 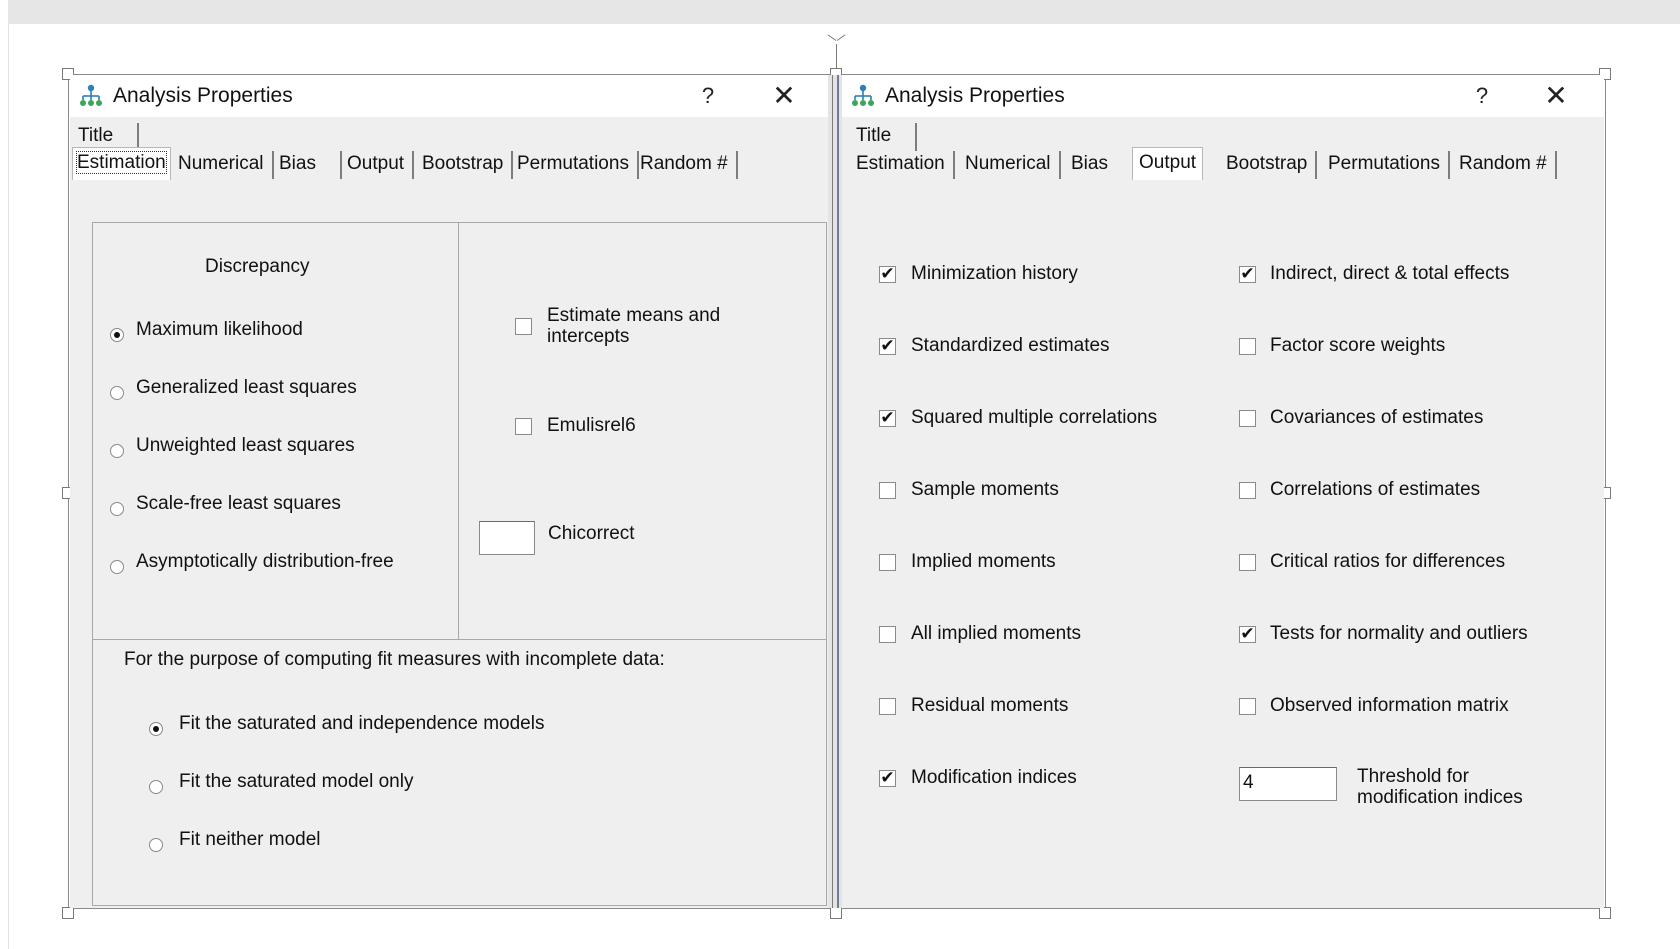 What do you see at coordinates (985, 490) in the screenshot?
I see `label-sample-moments: Sample moments` at bounding box center [985, 490].